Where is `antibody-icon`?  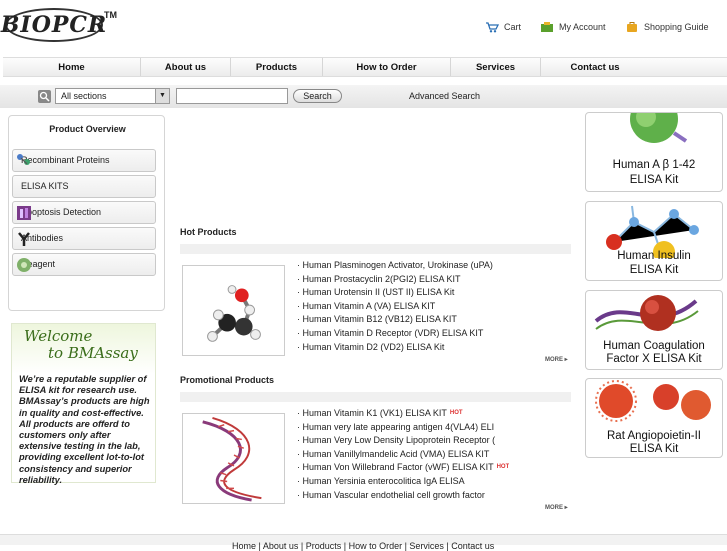 antibody-icon is located at coordinates (24, 239).